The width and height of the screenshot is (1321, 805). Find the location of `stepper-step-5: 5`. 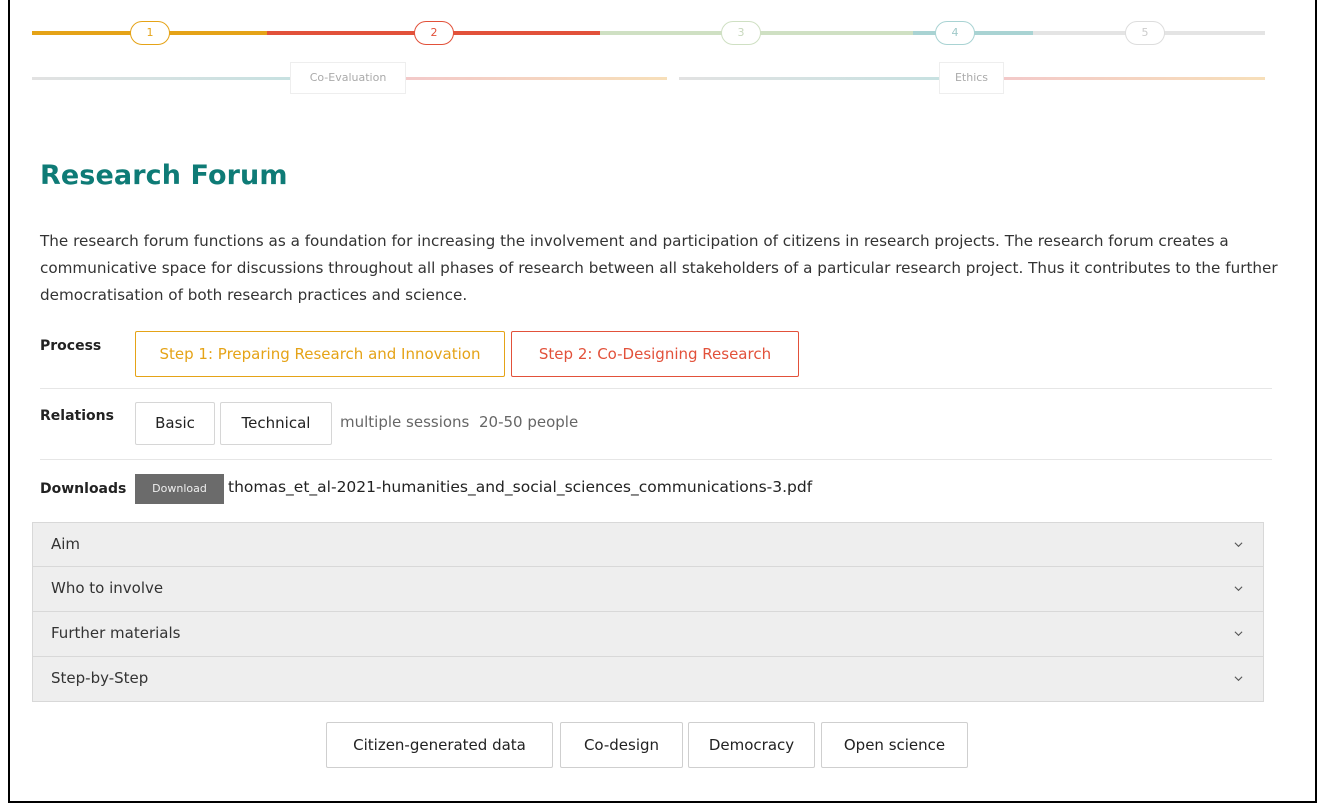

stepper-step-5: 5 is located at coordinates (1145, 33).